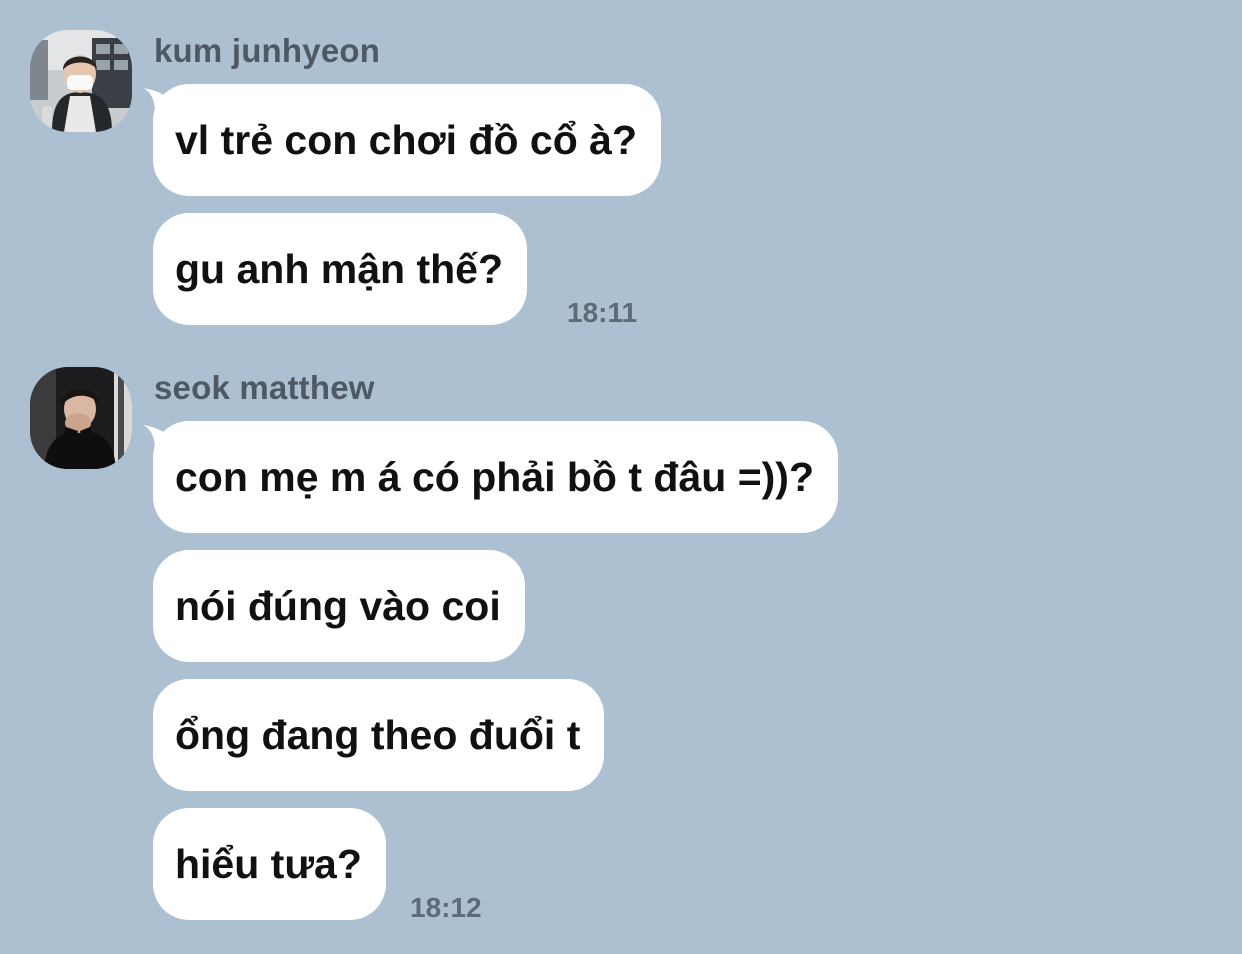  I want to click on message-bubble: nói đúng vào coi, so click(339, 606).